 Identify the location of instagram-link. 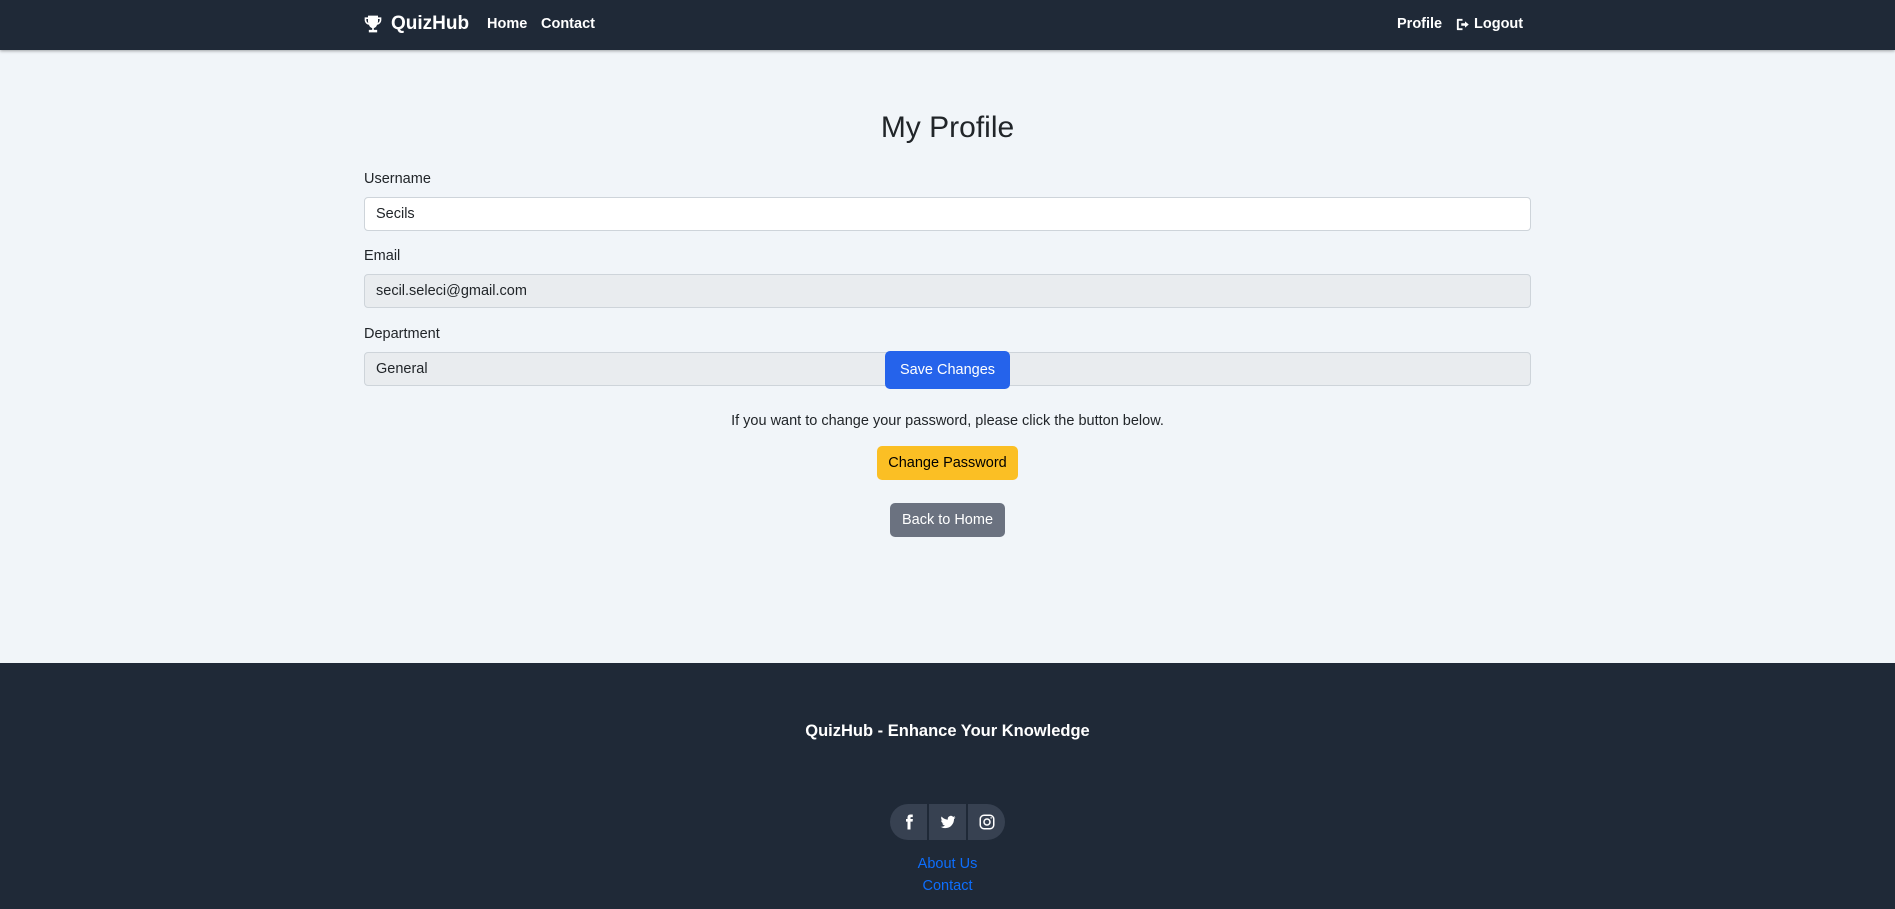
(986, 822).